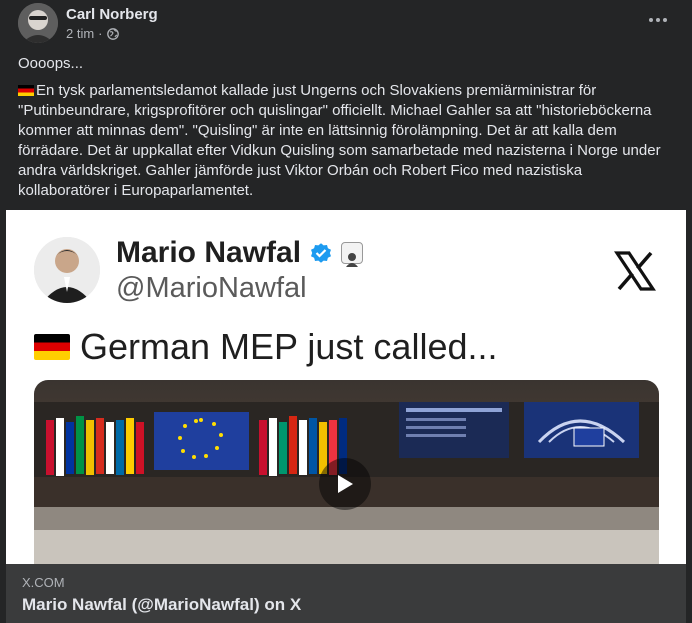 This screenshot has height=623, width=692. What do you see at coordinates (161, 605) in the screenshot?
I see `link-title: Mario Nawfal (@MarioNawfal) on X` at bounding box center [161, 605].